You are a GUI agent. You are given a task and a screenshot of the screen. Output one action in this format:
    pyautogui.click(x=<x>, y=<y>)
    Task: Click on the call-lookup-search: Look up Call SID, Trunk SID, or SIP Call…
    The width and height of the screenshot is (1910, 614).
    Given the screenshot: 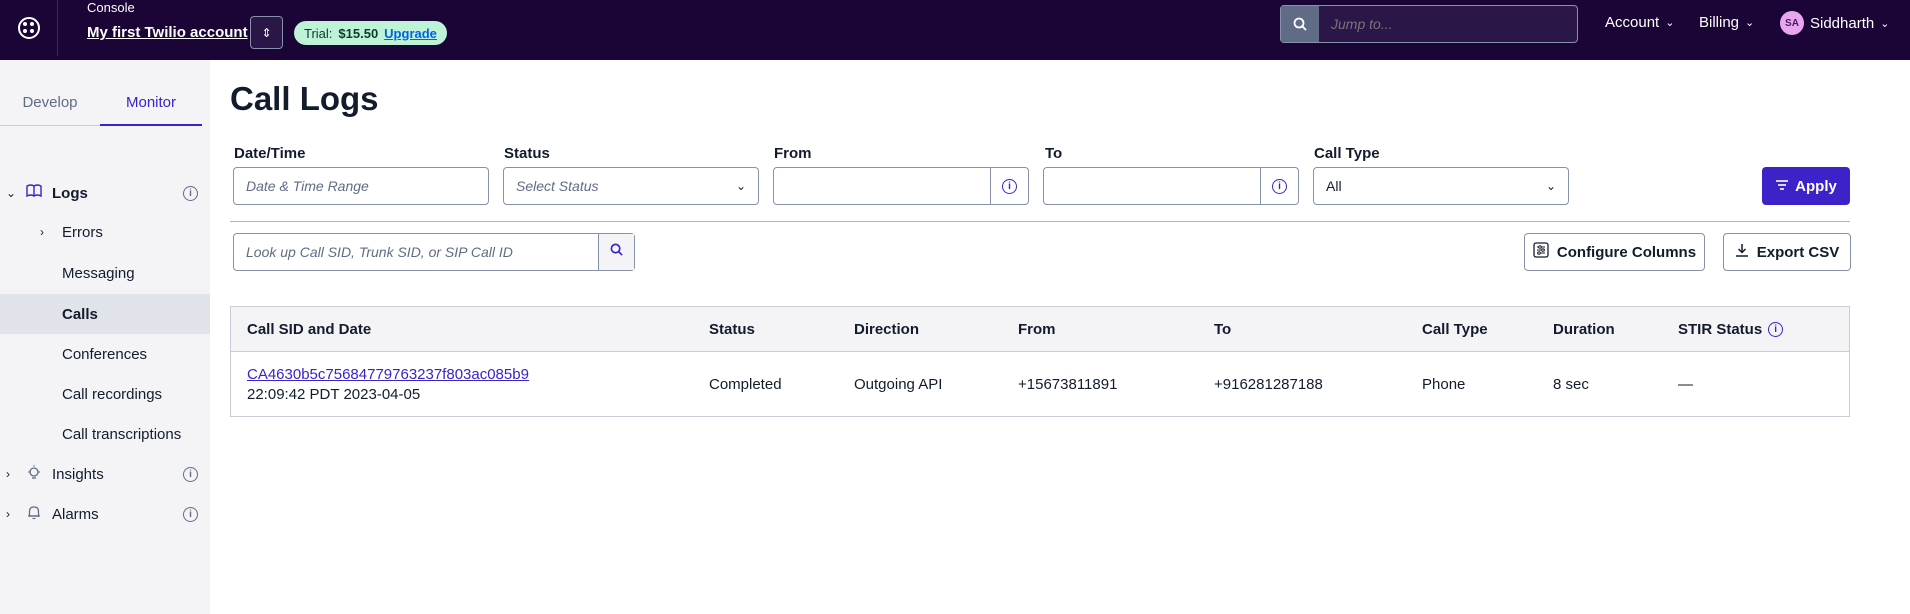 What is the action you would take?
    pyautogui.click(x=434, y=252)
    